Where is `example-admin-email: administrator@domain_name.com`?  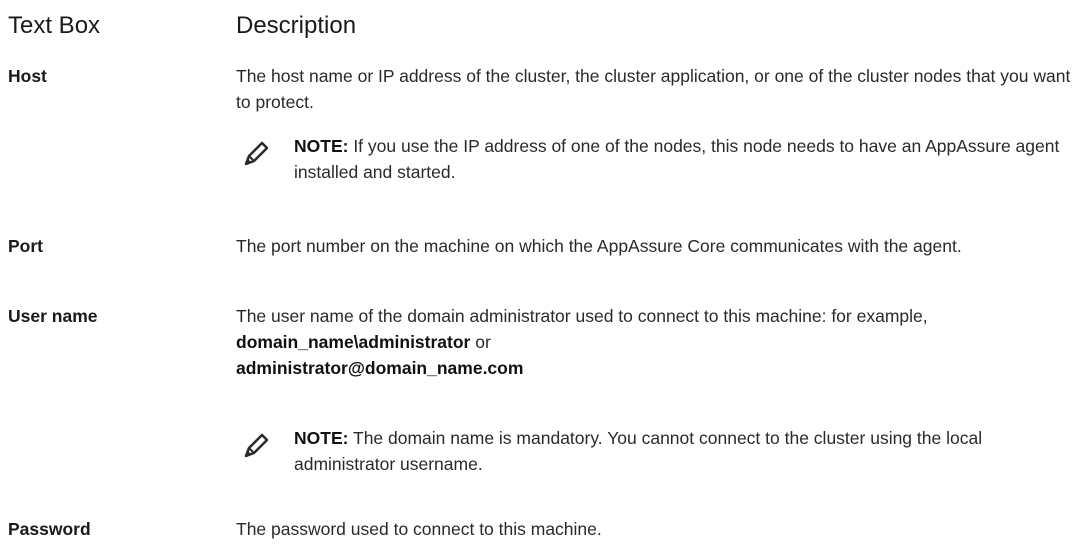
example-admin-email: administrator@domain_name.com is located at coordinates (380, 368).